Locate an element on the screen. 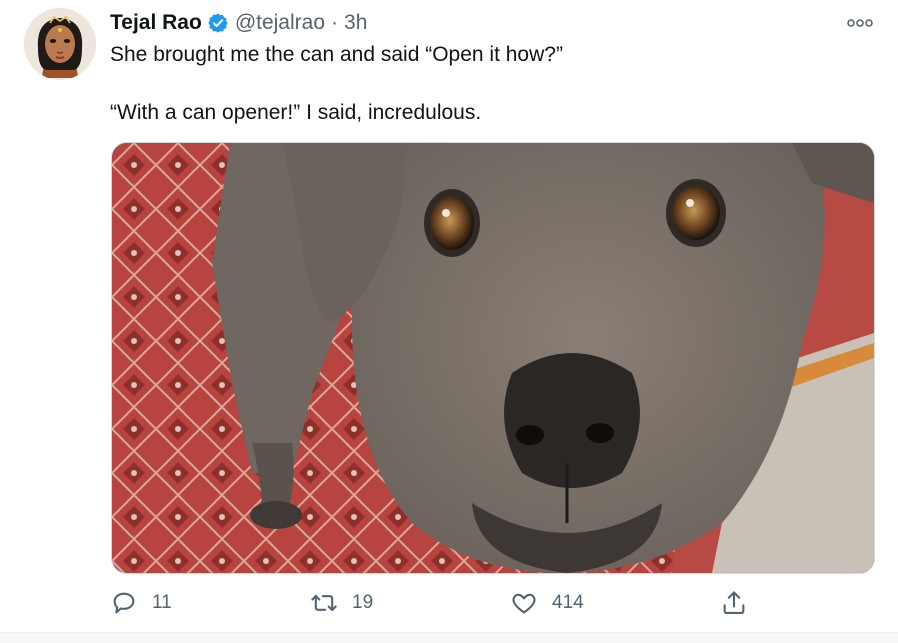  tweet-divider is located at coordinates (449, 637).